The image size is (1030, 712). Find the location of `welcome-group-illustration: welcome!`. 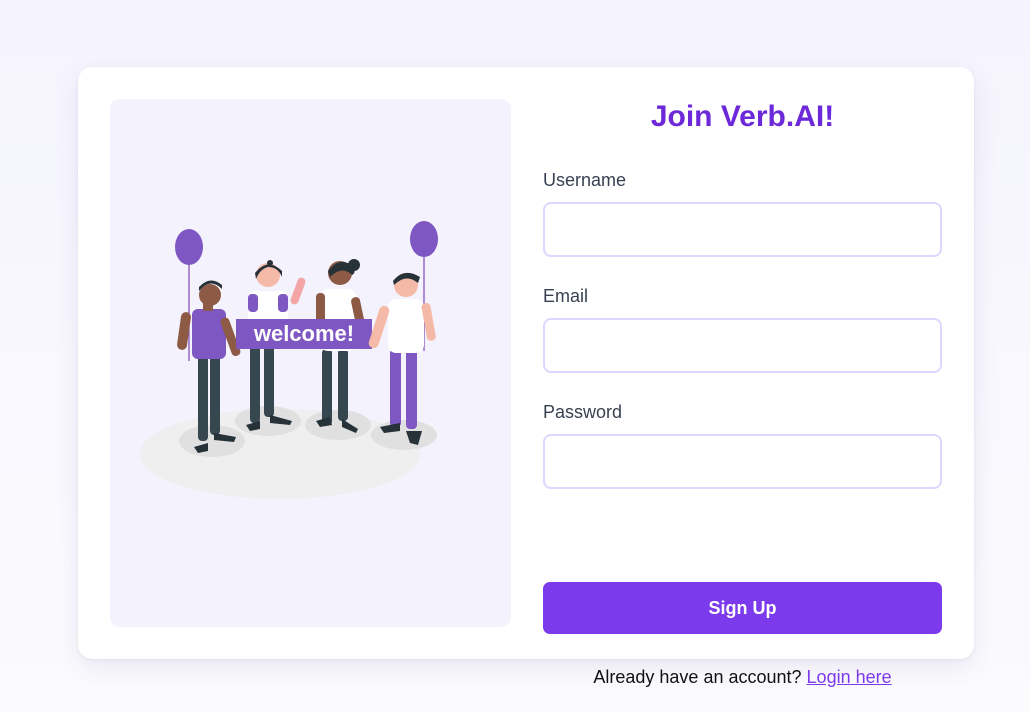

welcome-group-illustration: welcome! is located at coordinates (289, 360).